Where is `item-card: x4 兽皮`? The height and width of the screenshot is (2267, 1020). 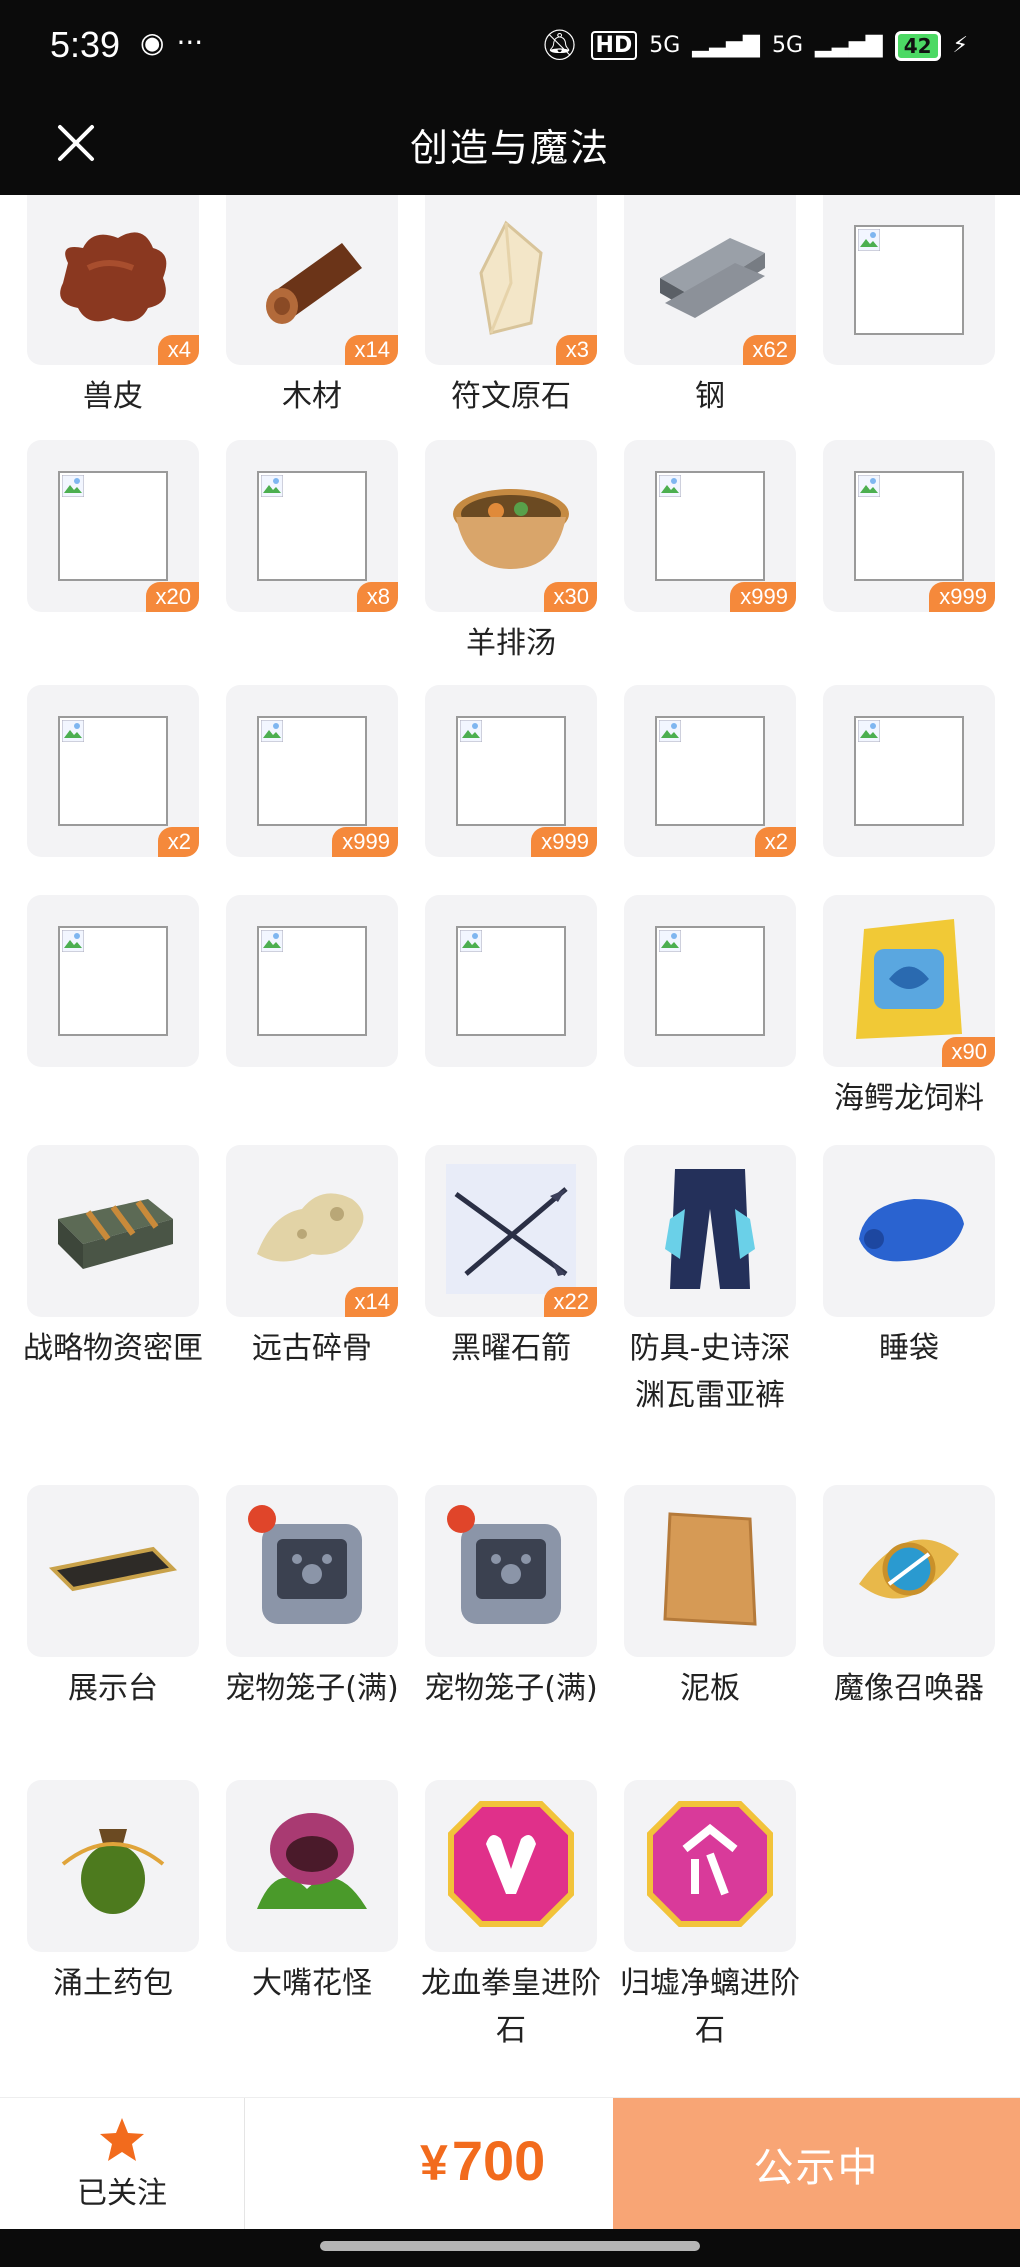
item-card: x4 兽皮 is located at coordinates (113, 307).